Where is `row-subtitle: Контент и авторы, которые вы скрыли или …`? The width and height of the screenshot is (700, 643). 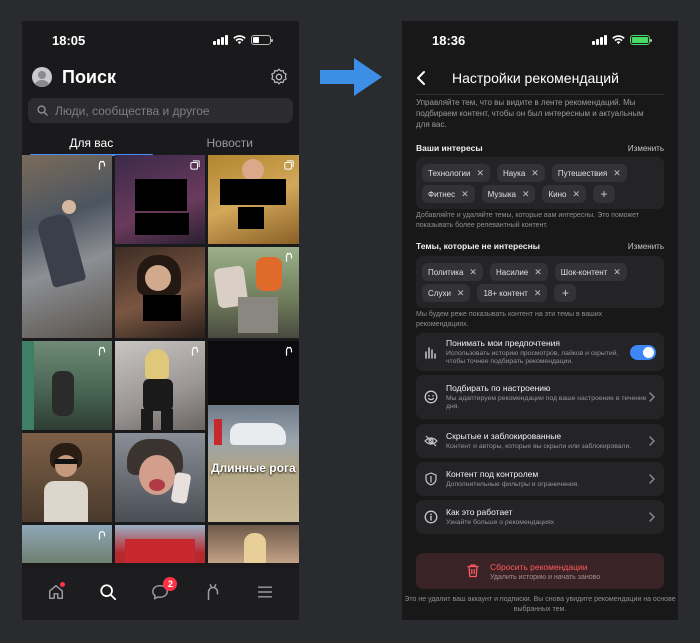 row-subtitle: Контент и авторы, которые вы скрыли или … is located at coordinates (539, 446).